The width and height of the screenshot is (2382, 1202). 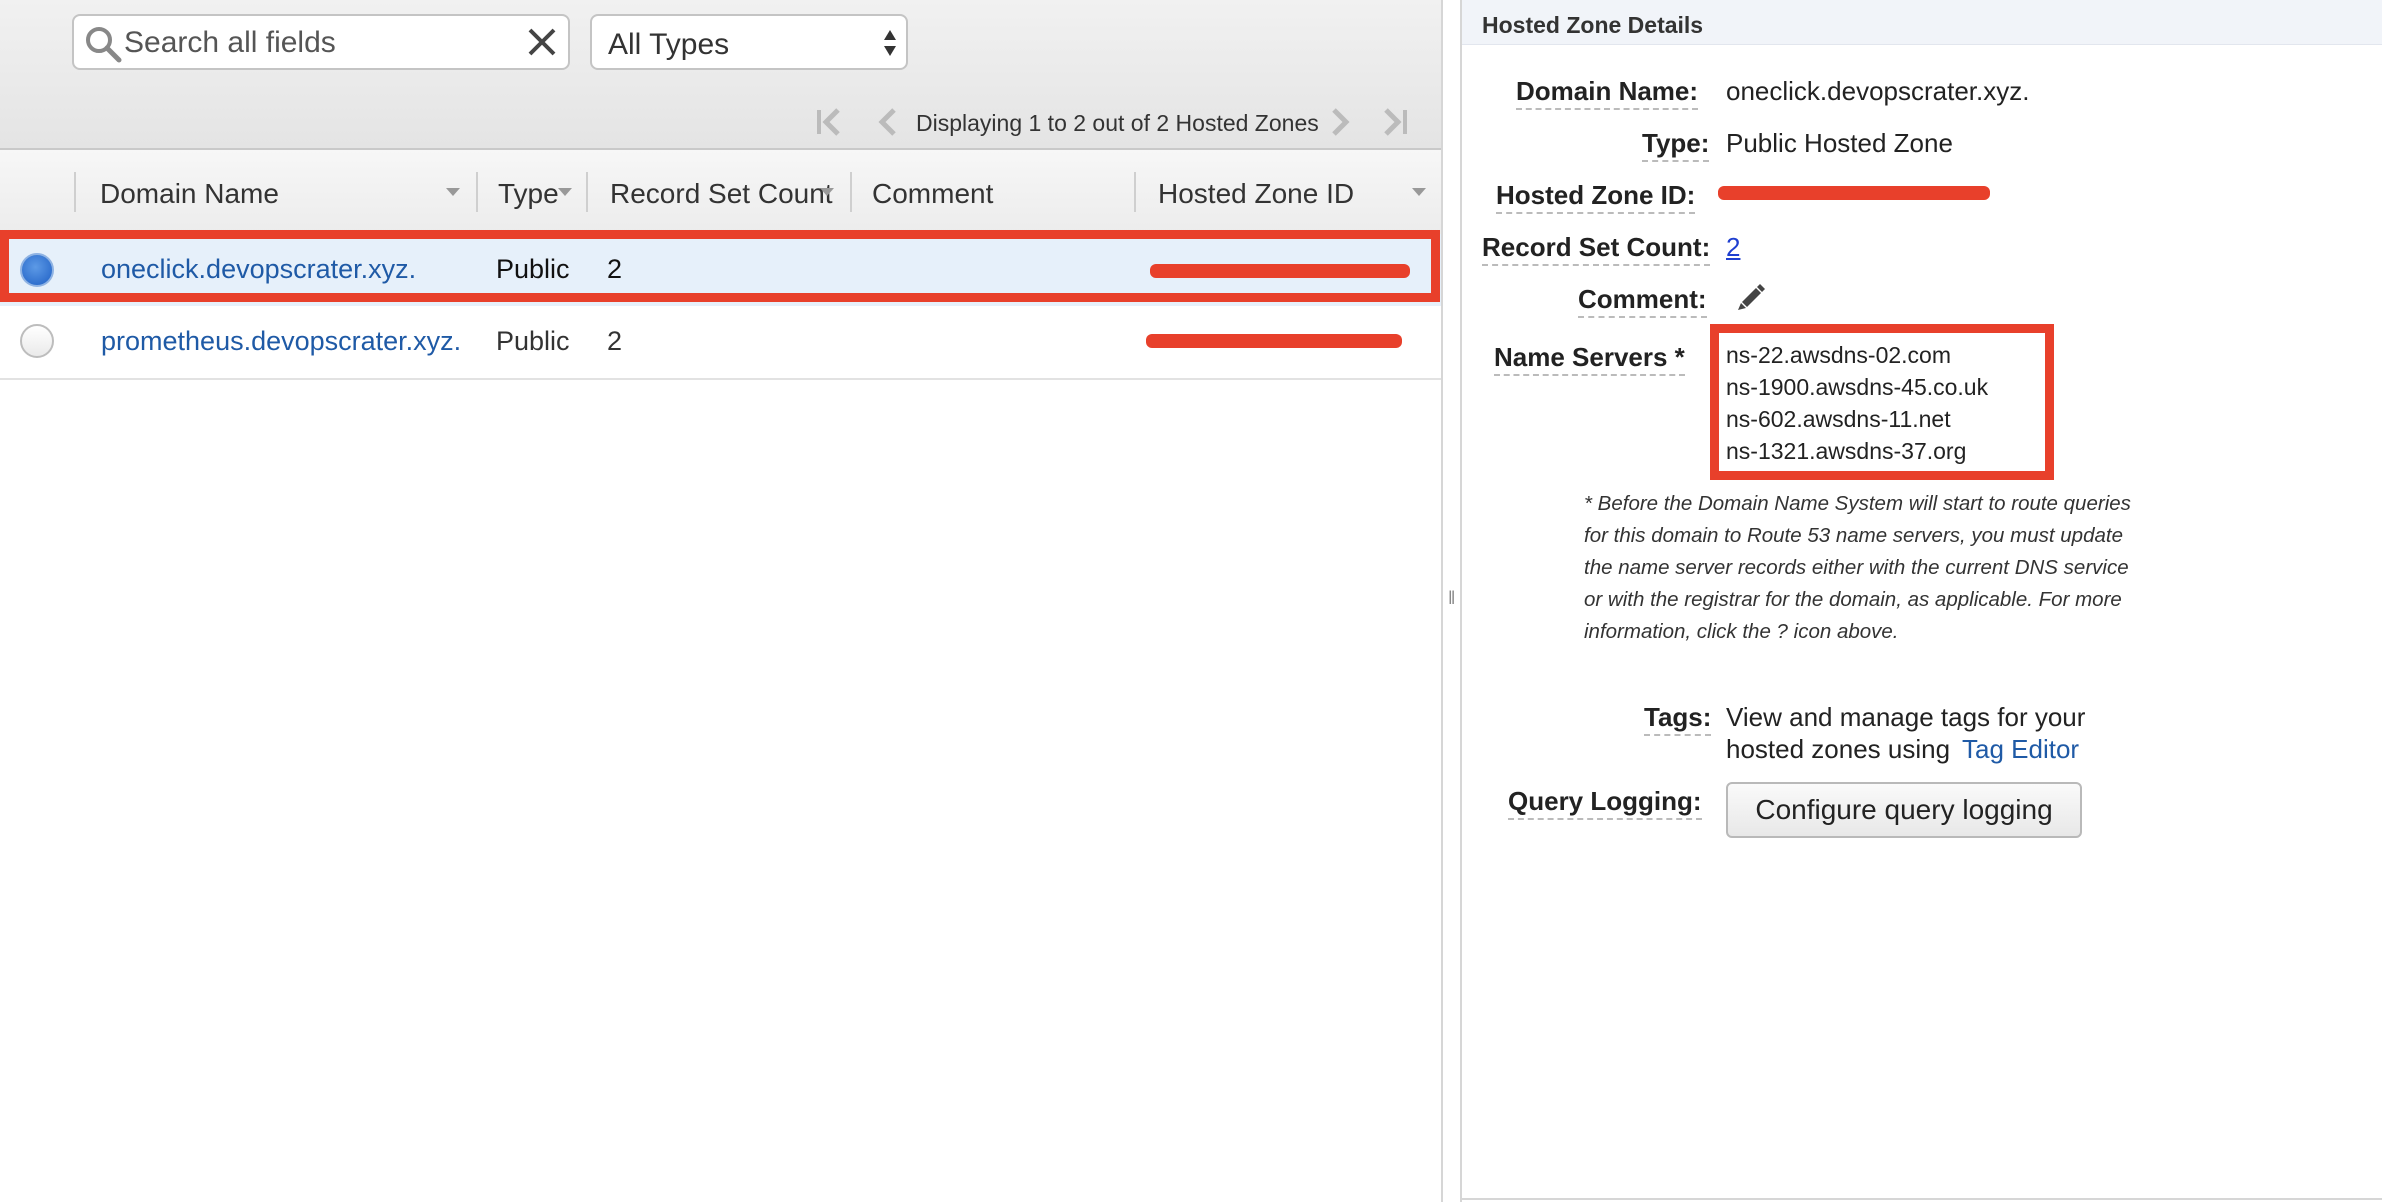 I want to click on tag-editor-link: Tag Editor, so click(x=2020, y=749).